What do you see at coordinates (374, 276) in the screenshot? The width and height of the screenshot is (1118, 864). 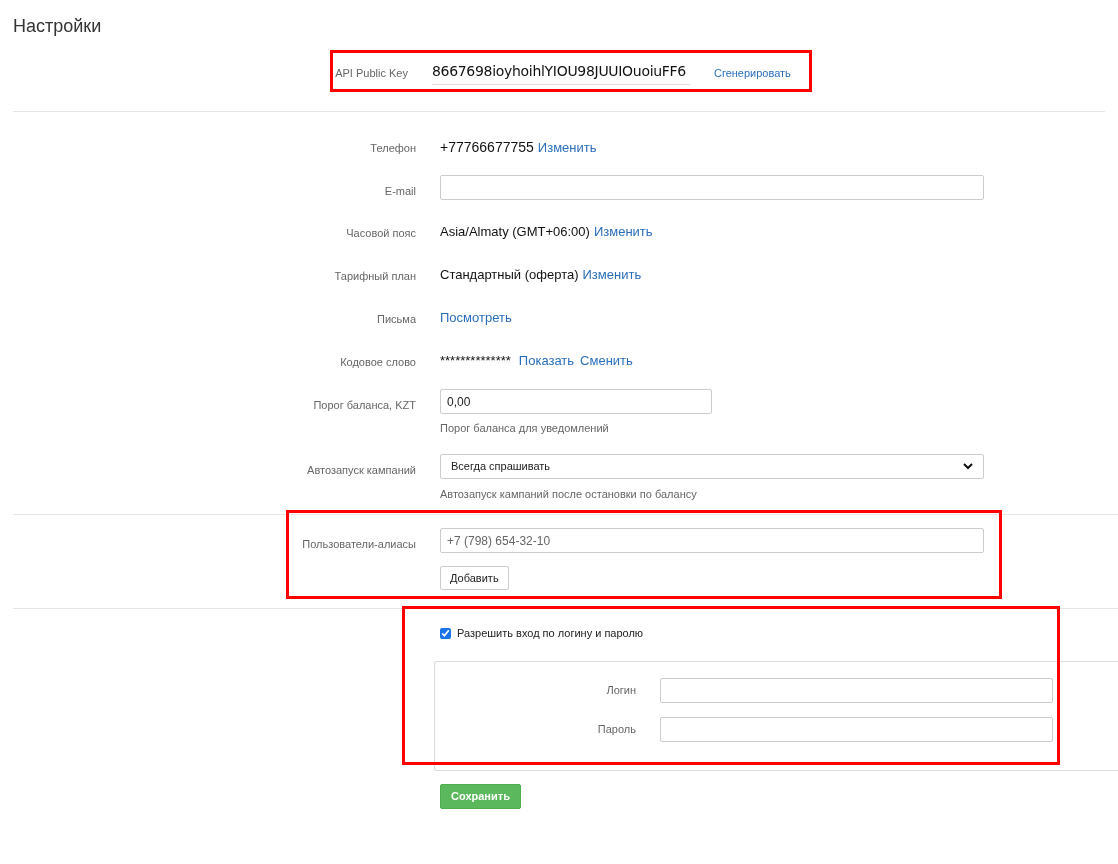 I see `field-label: Тарифный план` at bounding box center [374, 276].